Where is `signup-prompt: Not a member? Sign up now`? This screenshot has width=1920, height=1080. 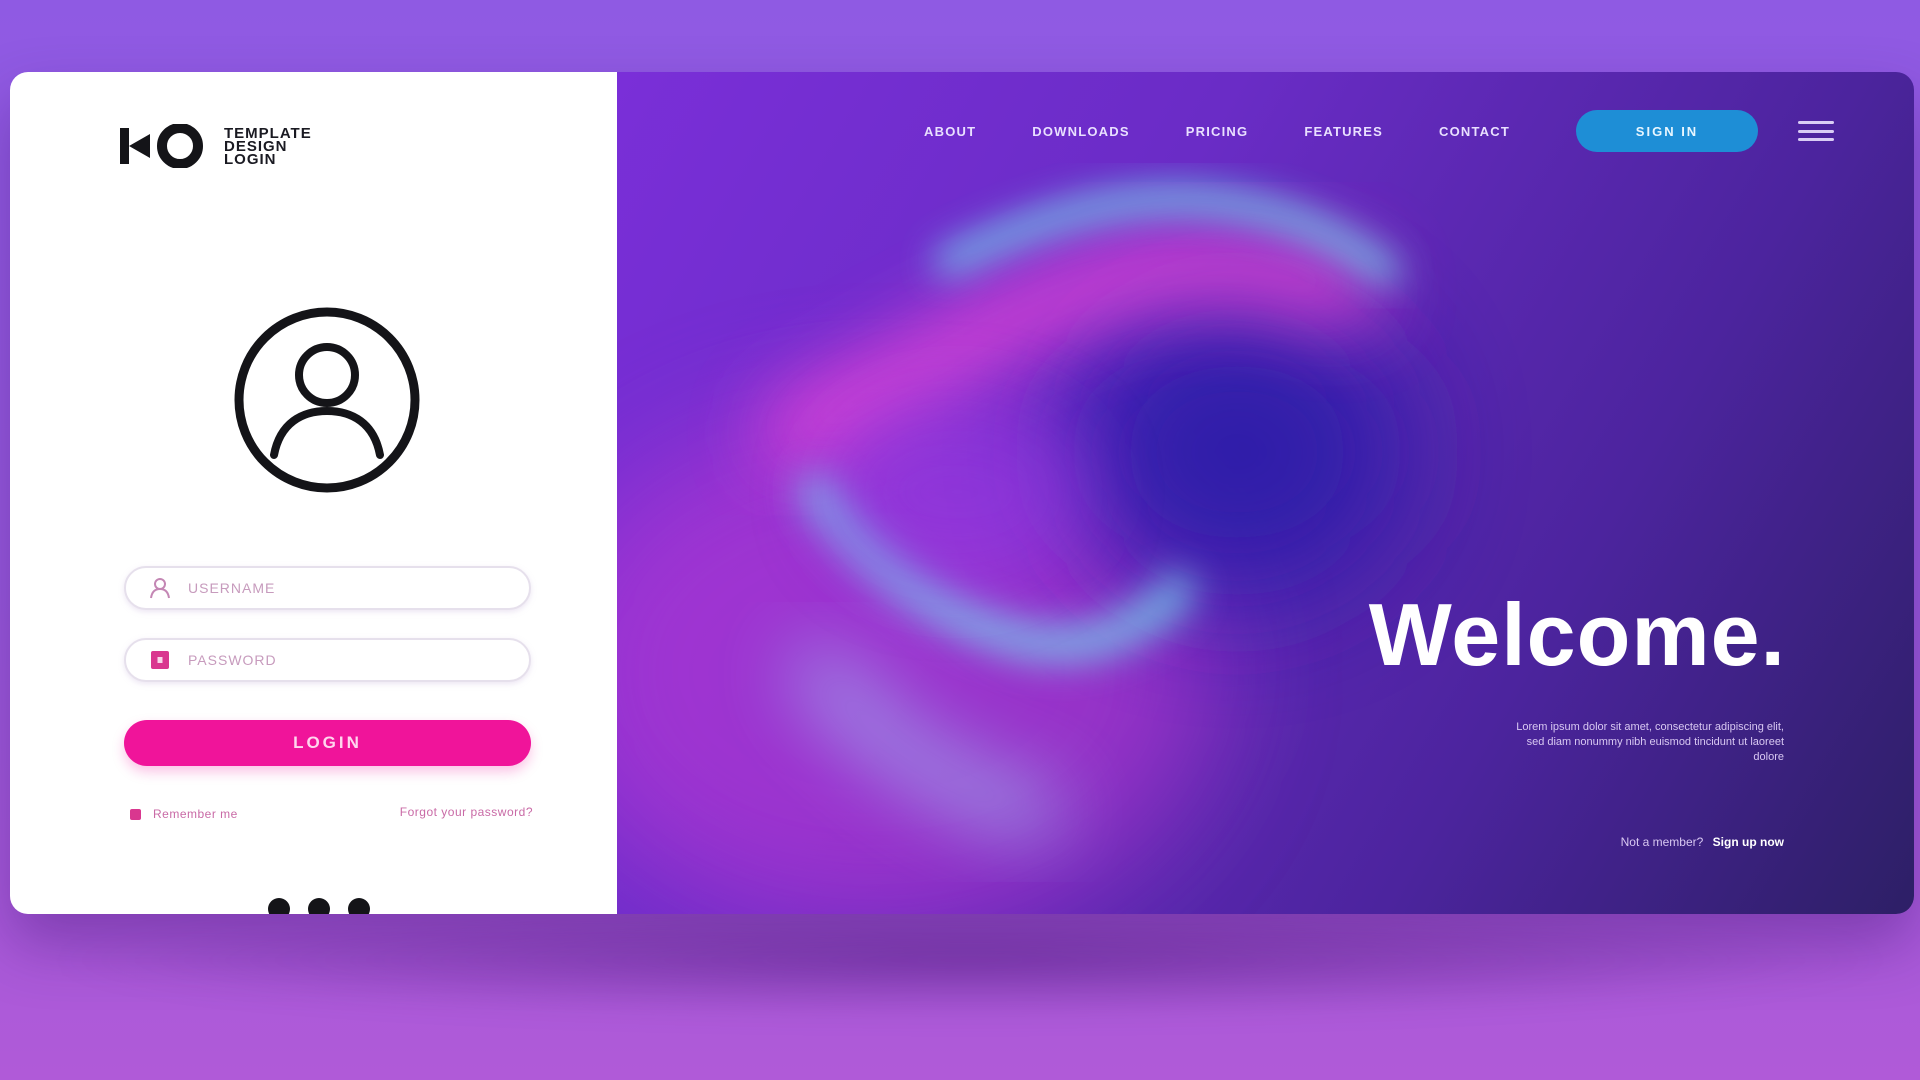 signup-prompt: Not a member? Sign up now is located at coordinates (1702, 842).